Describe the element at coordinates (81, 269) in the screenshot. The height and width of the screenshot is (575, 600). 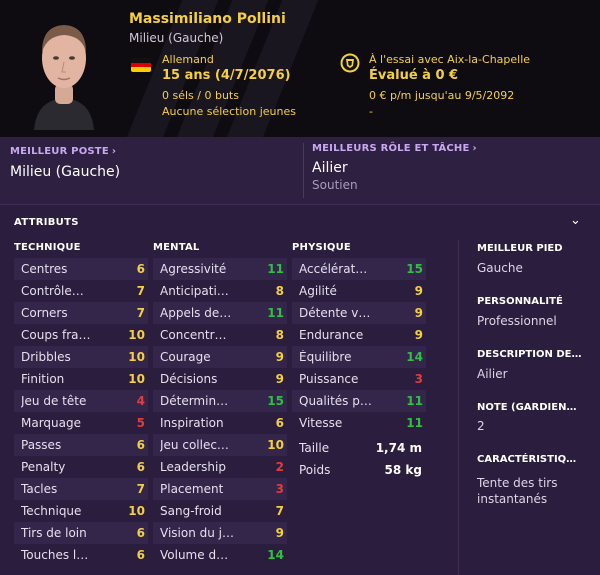
I see `attribute-row: Centres 6` at that location.